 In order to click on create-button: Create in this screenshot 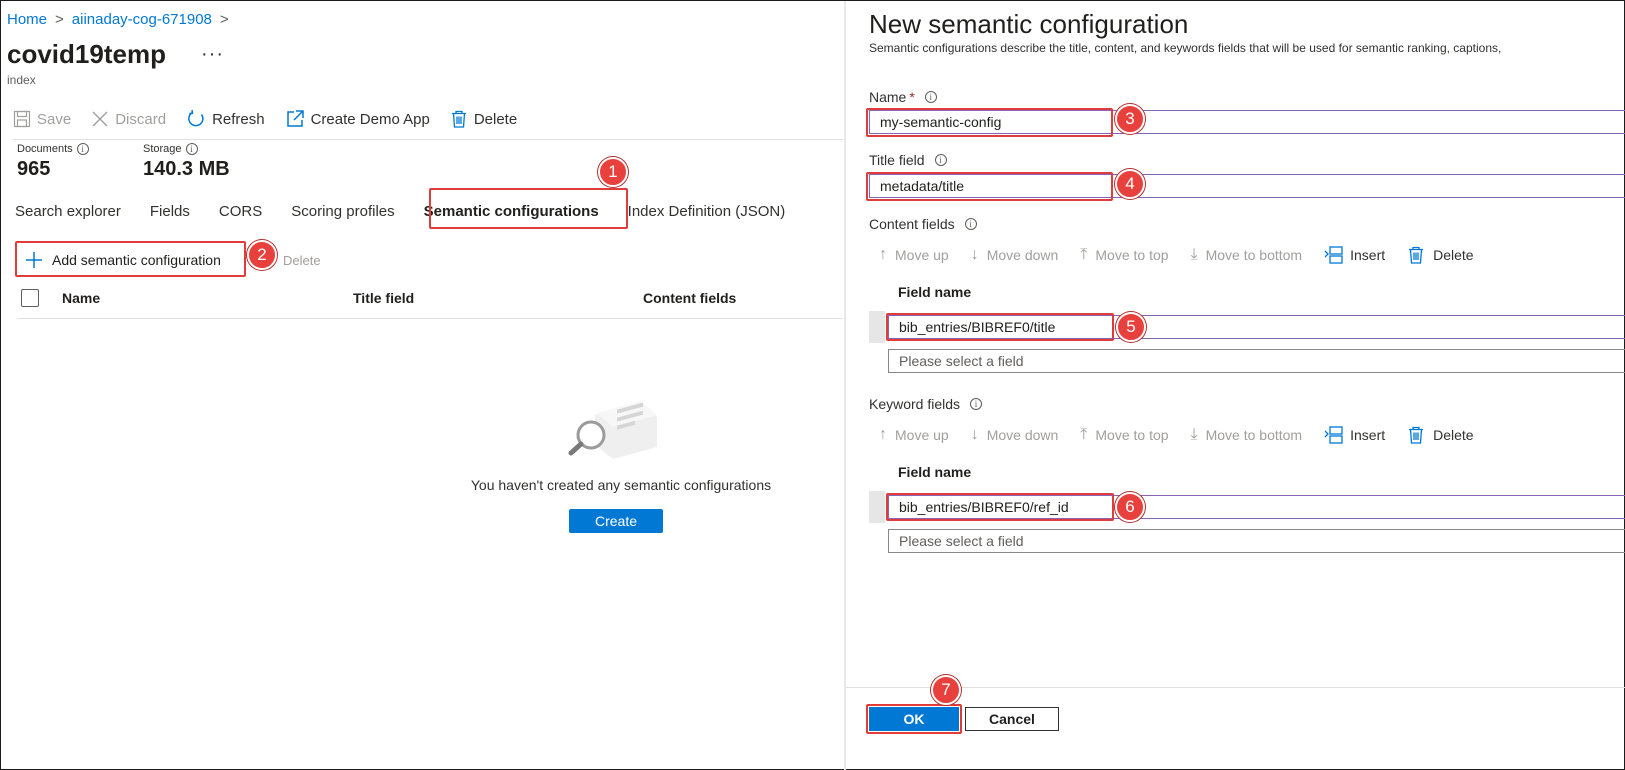, I will do `click(616, 521)`.